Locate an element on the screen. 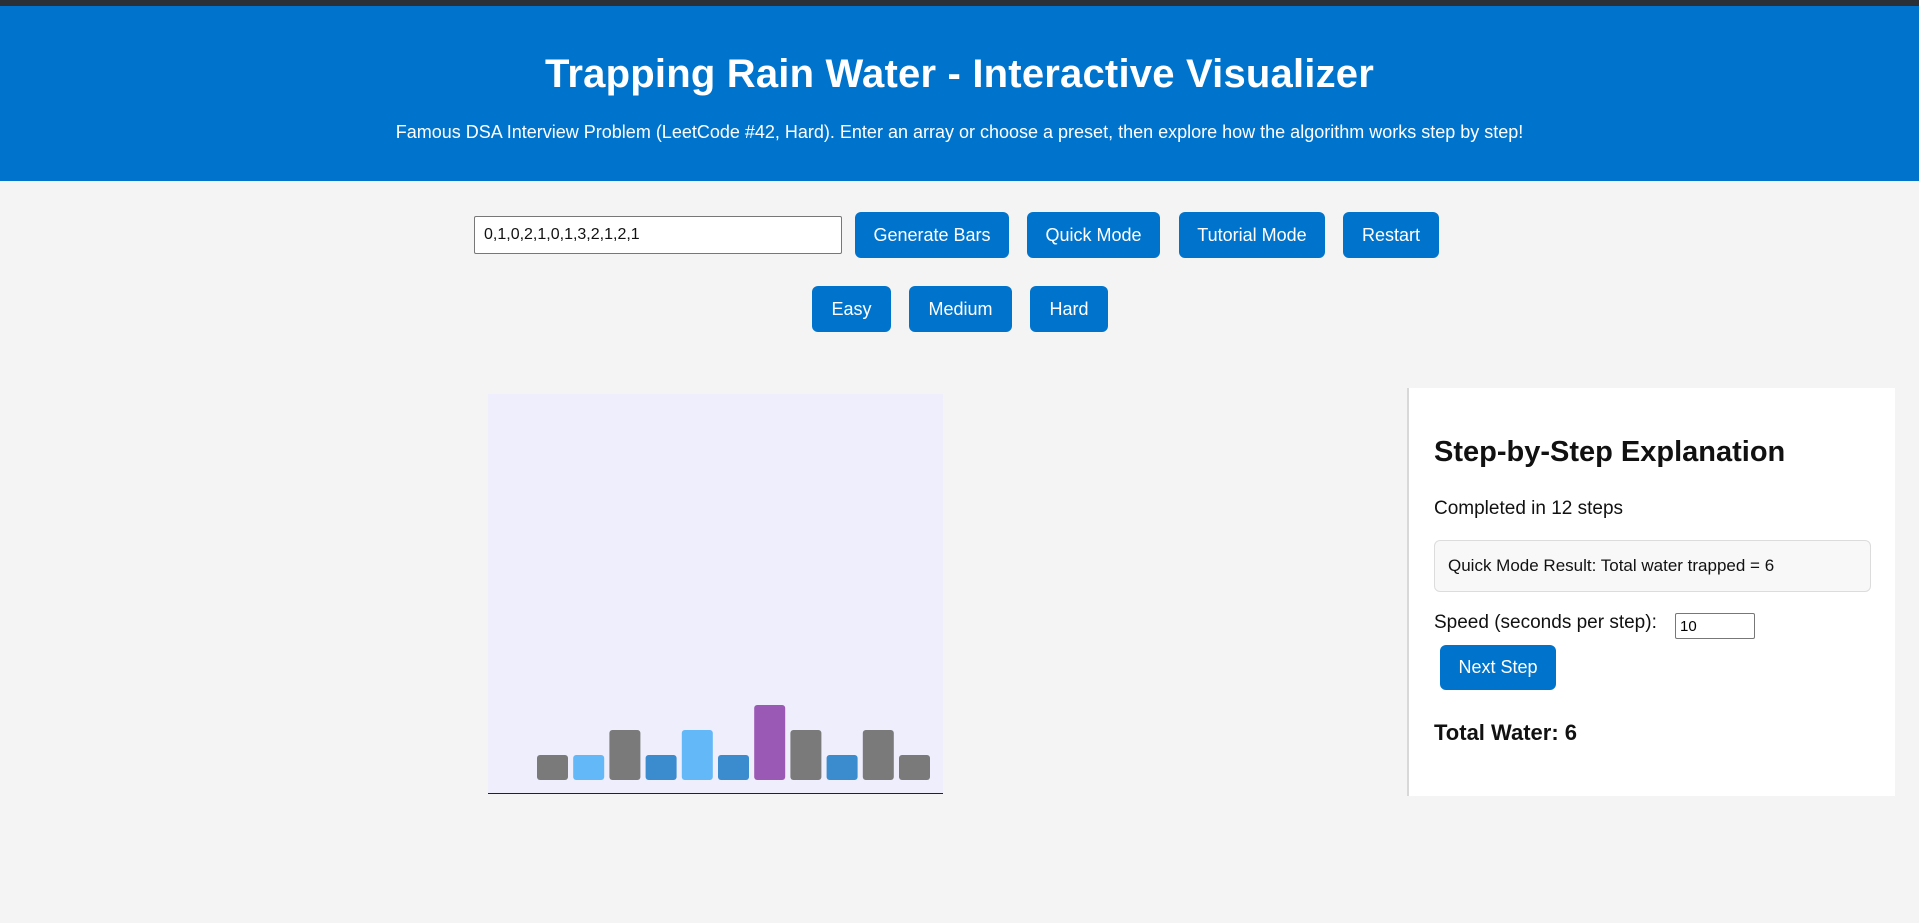 This screenshot has height=923, width=1919. bar-chart is located at coordinates (715, 749).